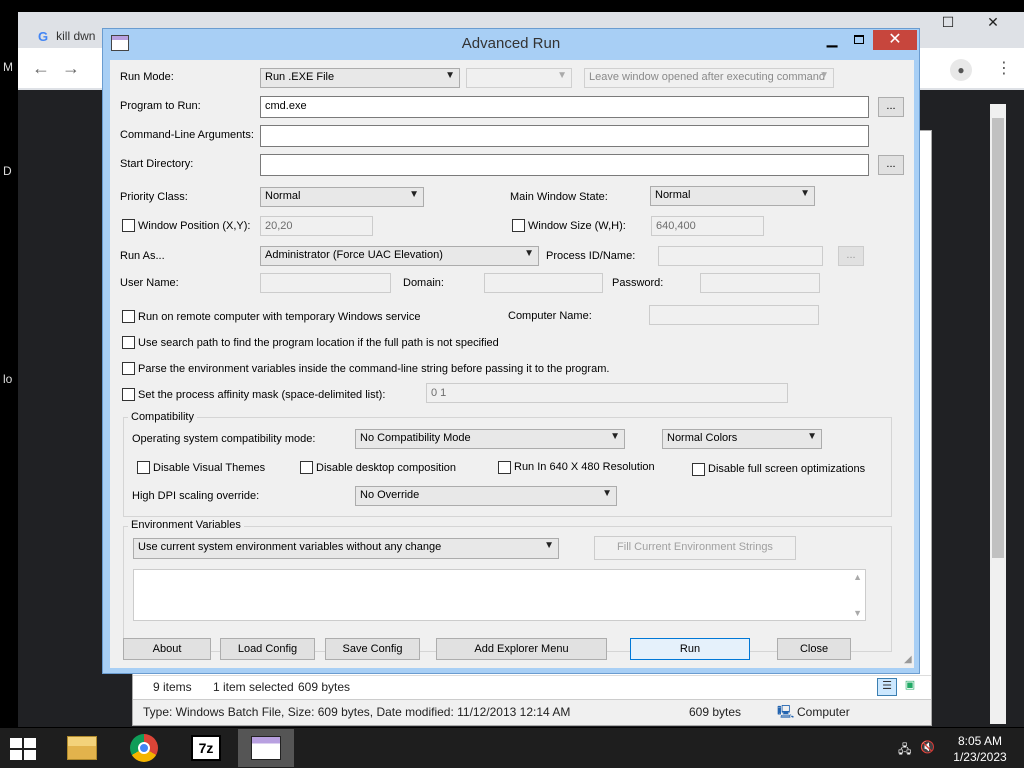 Image resolution: width=1024 pixels, height=768 pixels. What do you see at coordinates (742, 439) in the screenshot?
I see `colors-select: Normal Colors ▼` at bounding box center [742, 439].